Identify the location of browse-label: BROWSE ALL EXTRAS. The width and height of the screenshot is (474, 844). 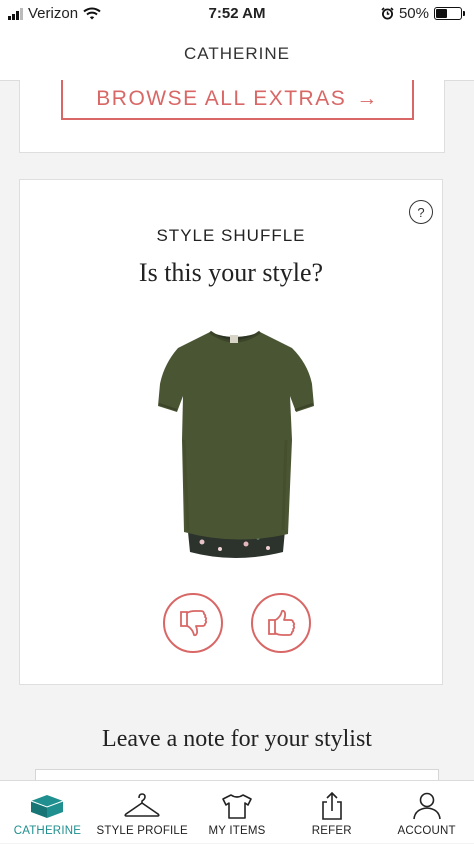
(221, 98).